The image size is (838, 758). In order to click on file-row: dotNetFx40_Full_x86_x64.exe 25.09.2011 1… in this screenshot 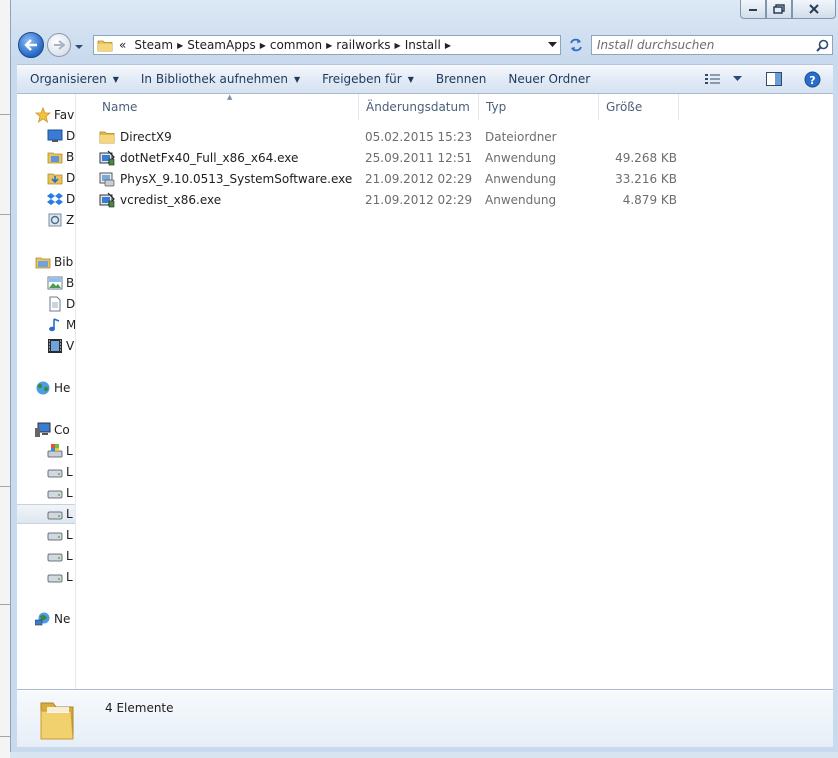, I will do `click(399, 158)`.